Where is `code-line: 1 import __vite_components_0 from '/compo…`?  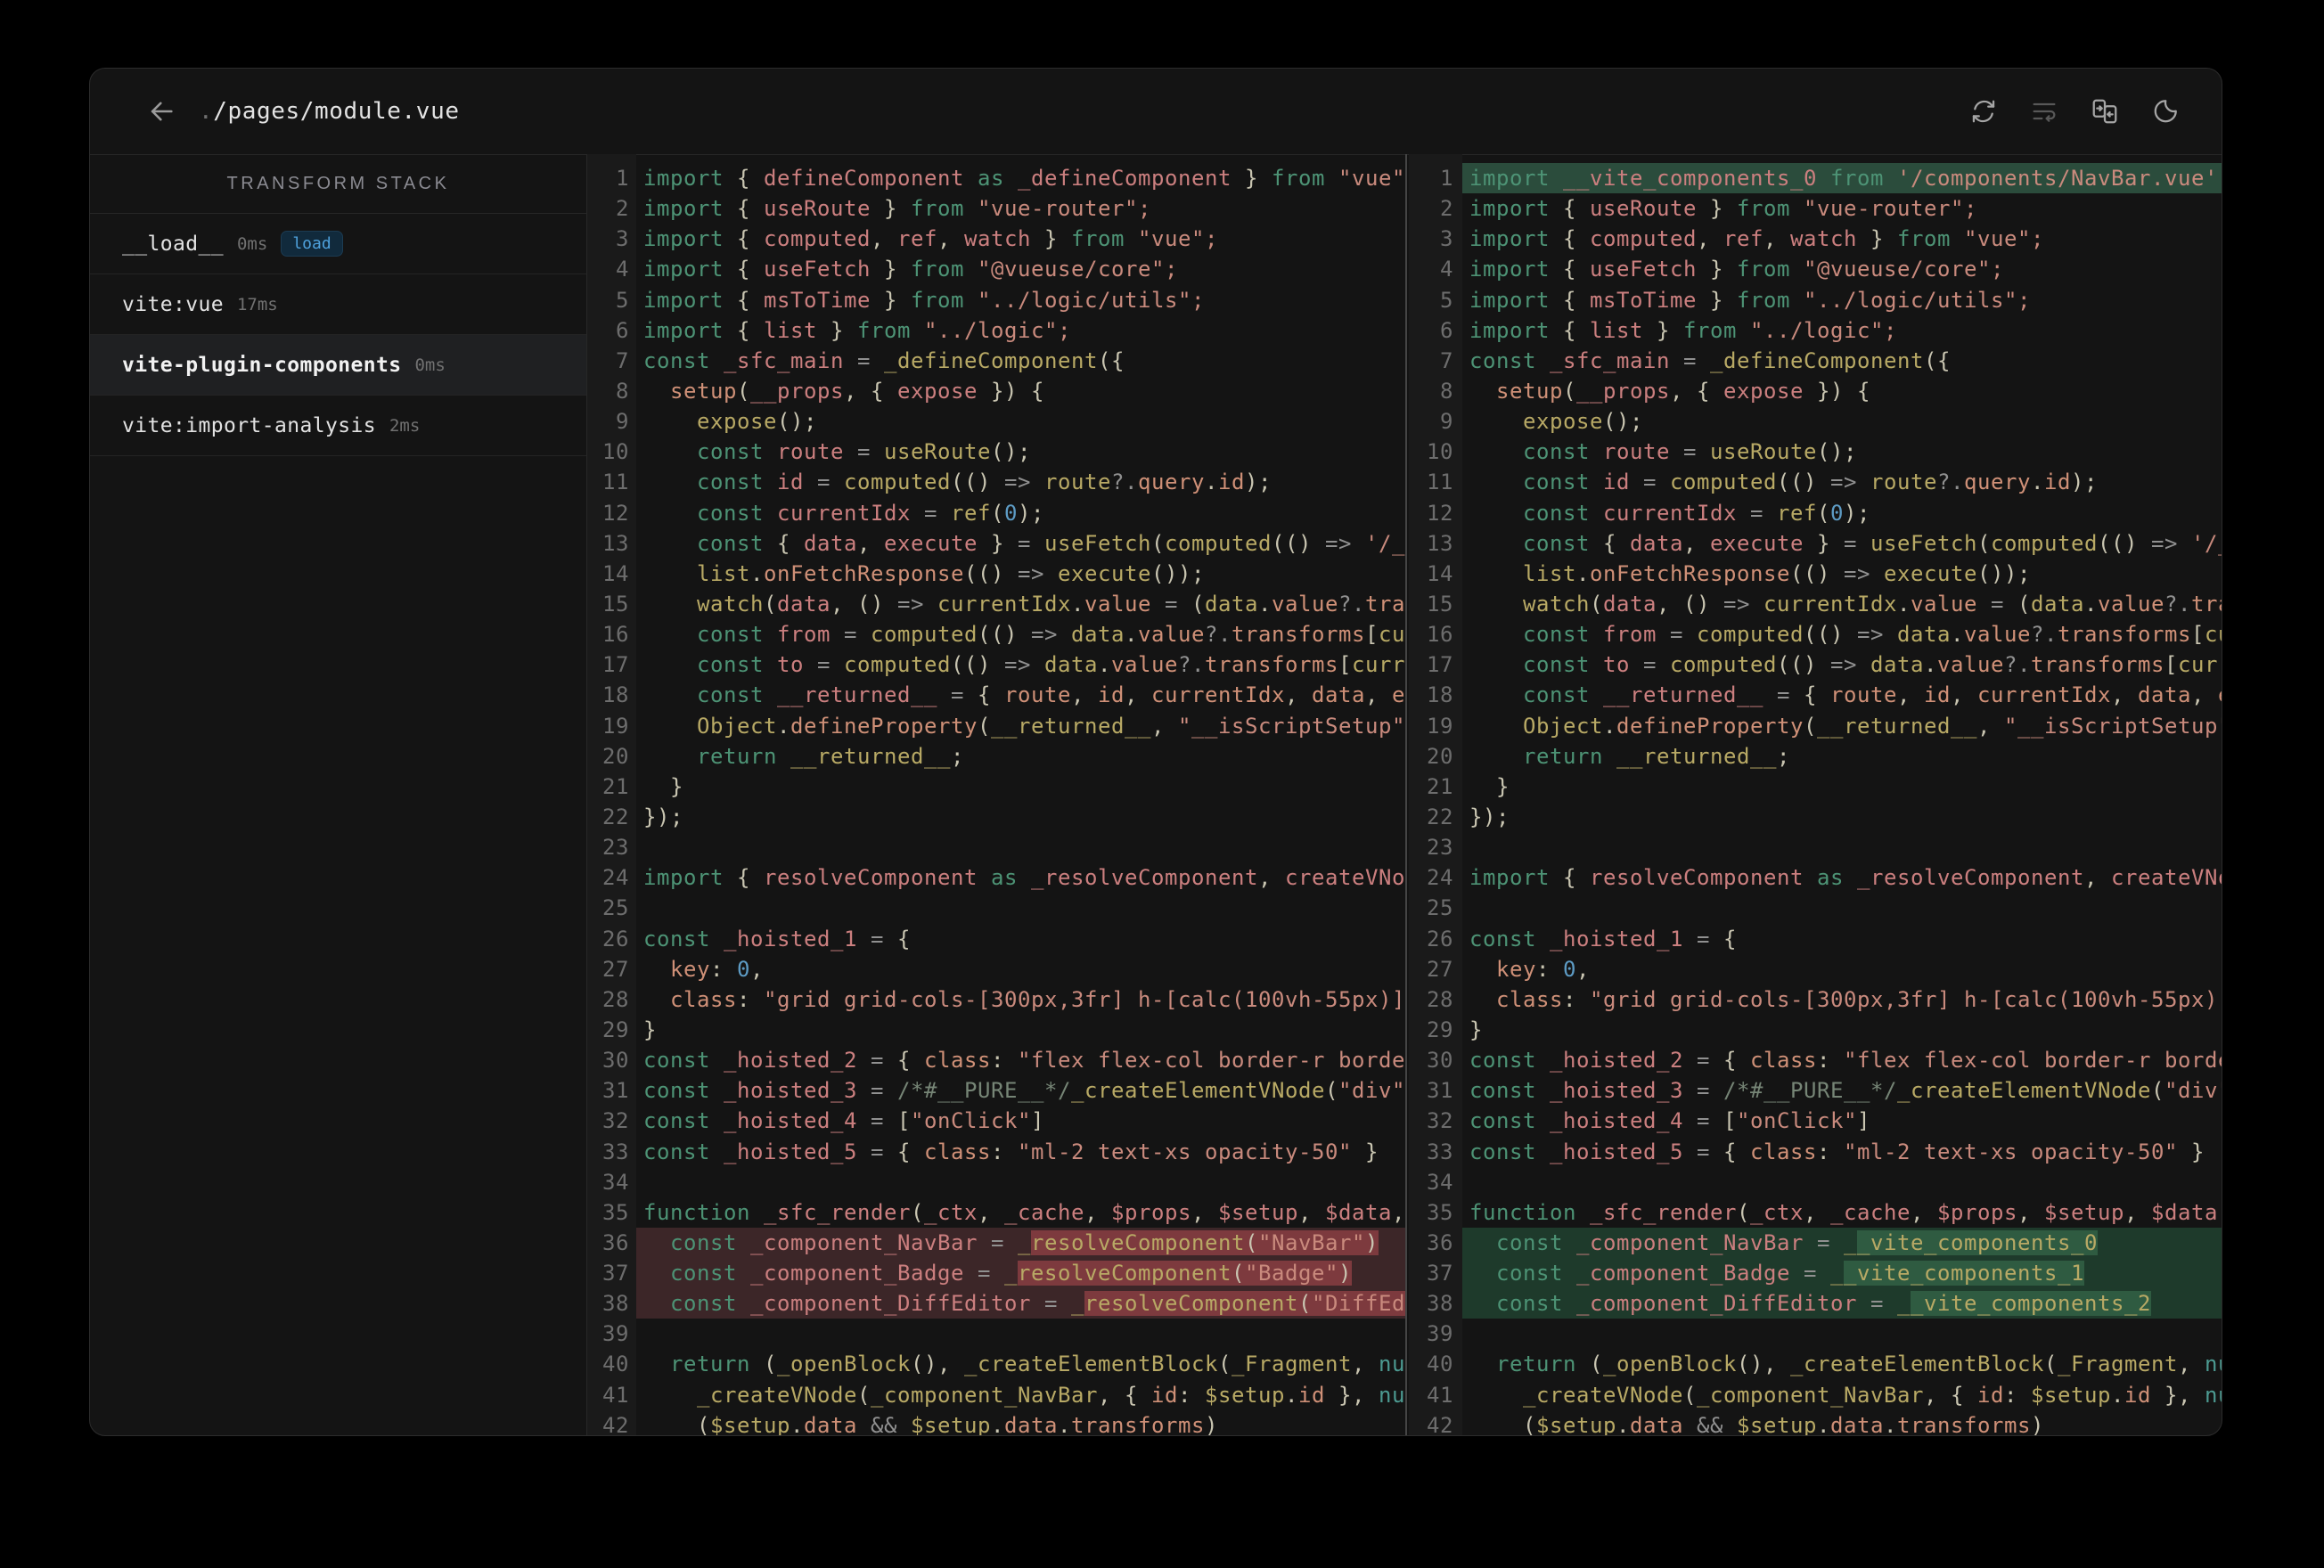
code-line: 1 import __vite_components_0 from '/compo… is located at coordinates (1815, 178).